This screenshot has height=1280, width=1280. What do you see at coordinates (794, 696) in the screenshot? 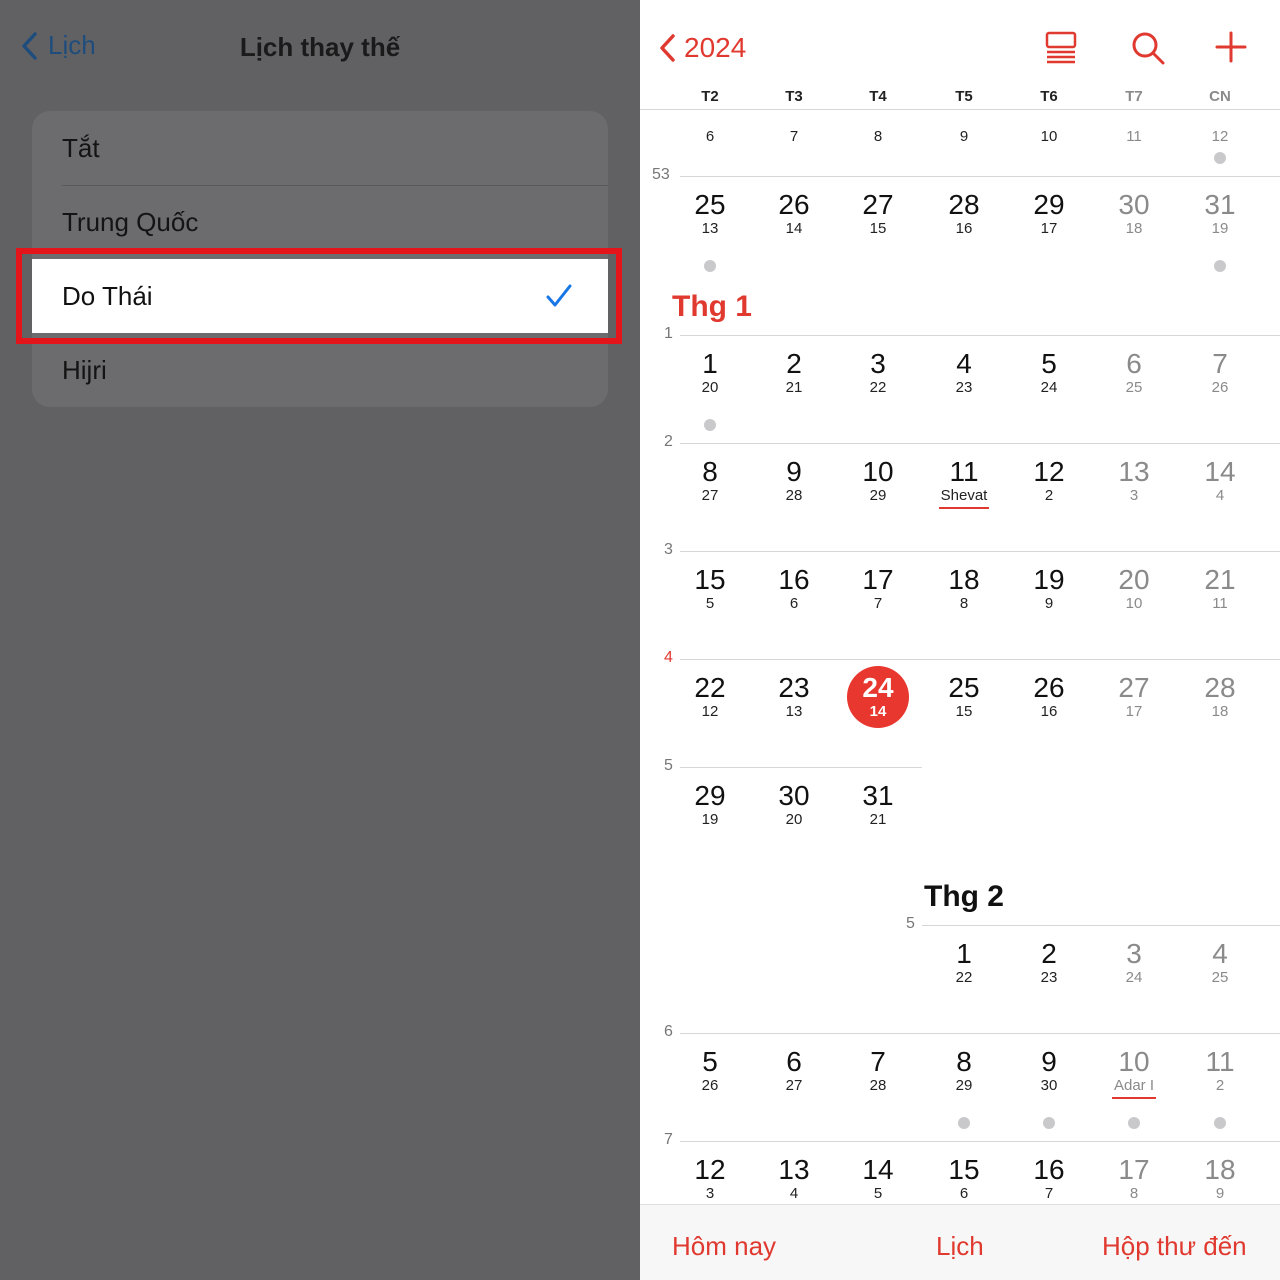
I see `day-cell: 23 13` at bounding box center [794, 696].